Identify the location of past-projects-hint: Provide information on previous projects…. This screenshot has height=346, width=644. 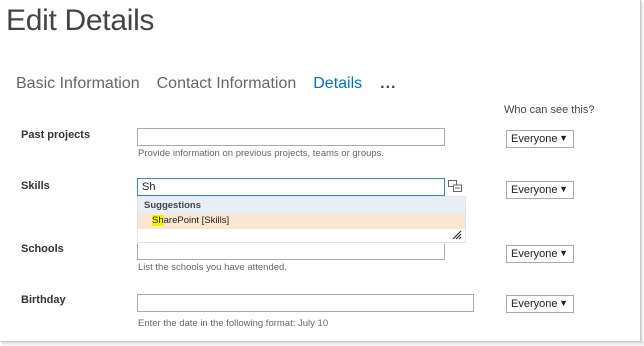
(261, 153).